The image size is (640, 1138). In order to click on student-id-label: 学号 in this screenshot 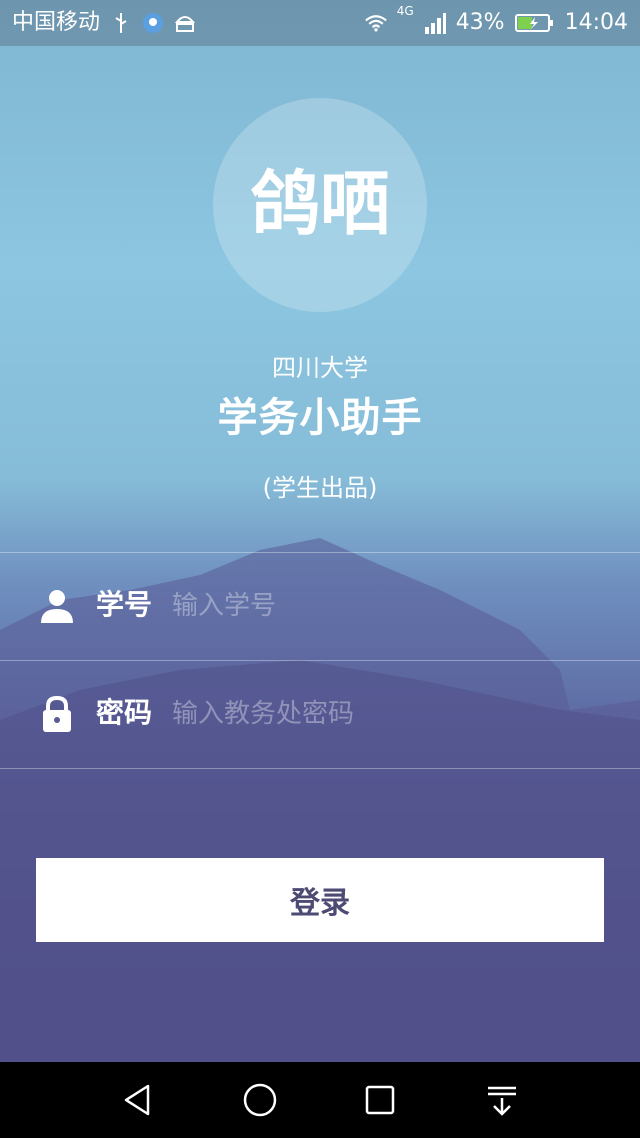, I will do `click(124, 604)`.